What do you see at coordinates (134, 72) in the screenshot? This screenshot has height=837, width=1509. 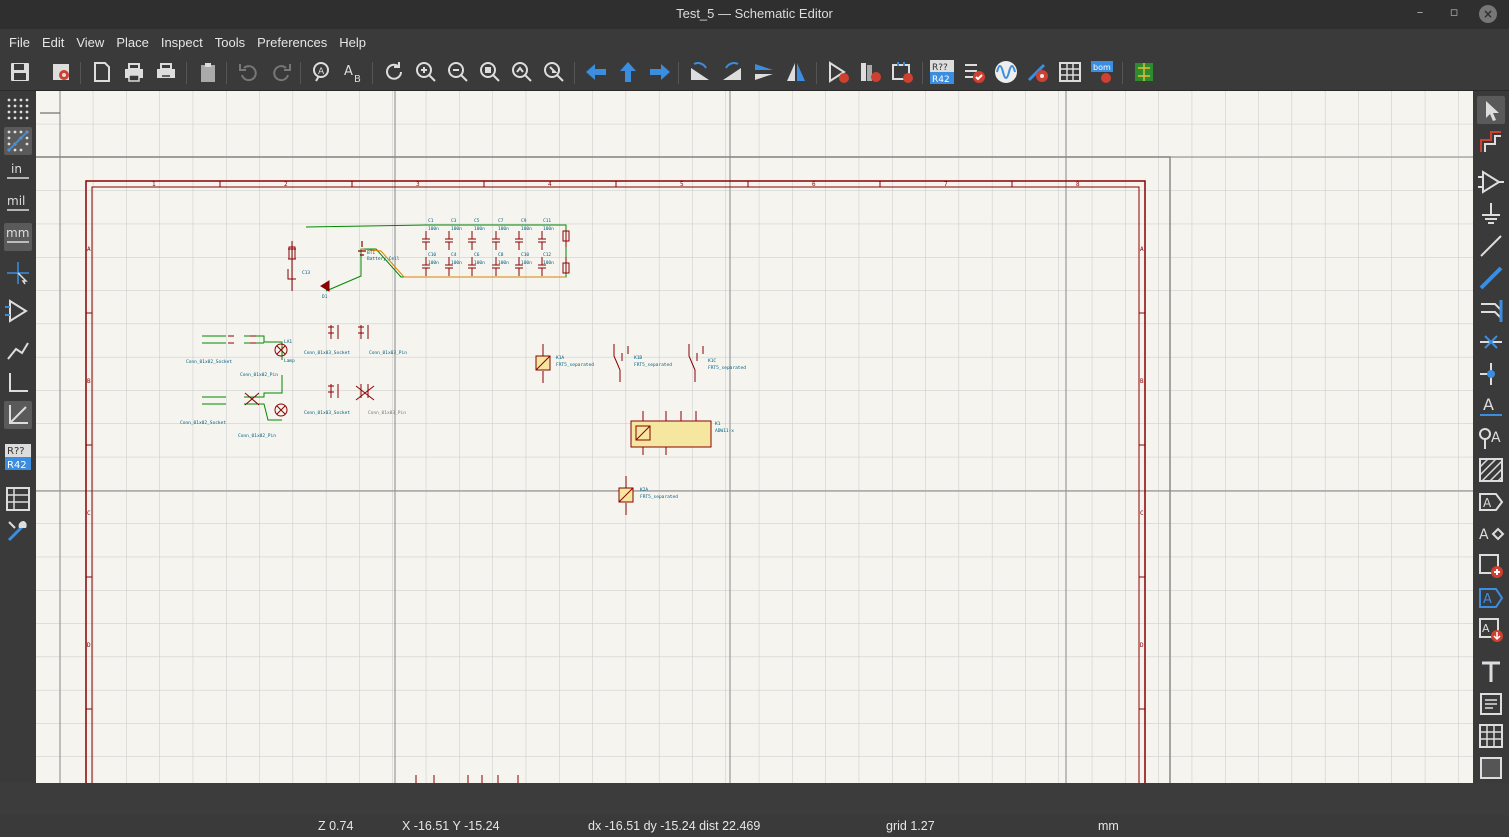 I see `print-icon` at bounding box center [134, 72].